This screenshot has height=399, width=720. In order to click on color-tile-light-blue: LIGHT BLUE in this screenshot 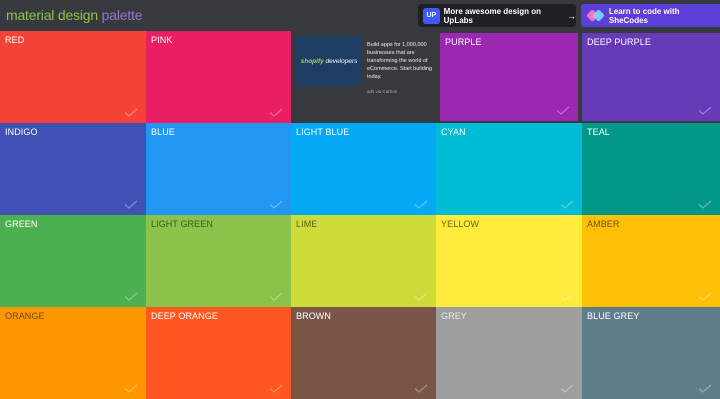, I will do `click(363, 169)`.